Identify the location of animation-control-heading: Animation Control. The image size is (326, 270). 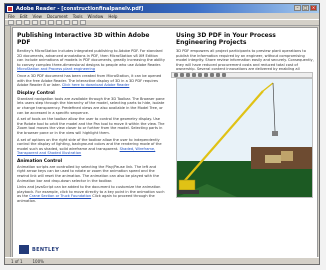
(39, 161).